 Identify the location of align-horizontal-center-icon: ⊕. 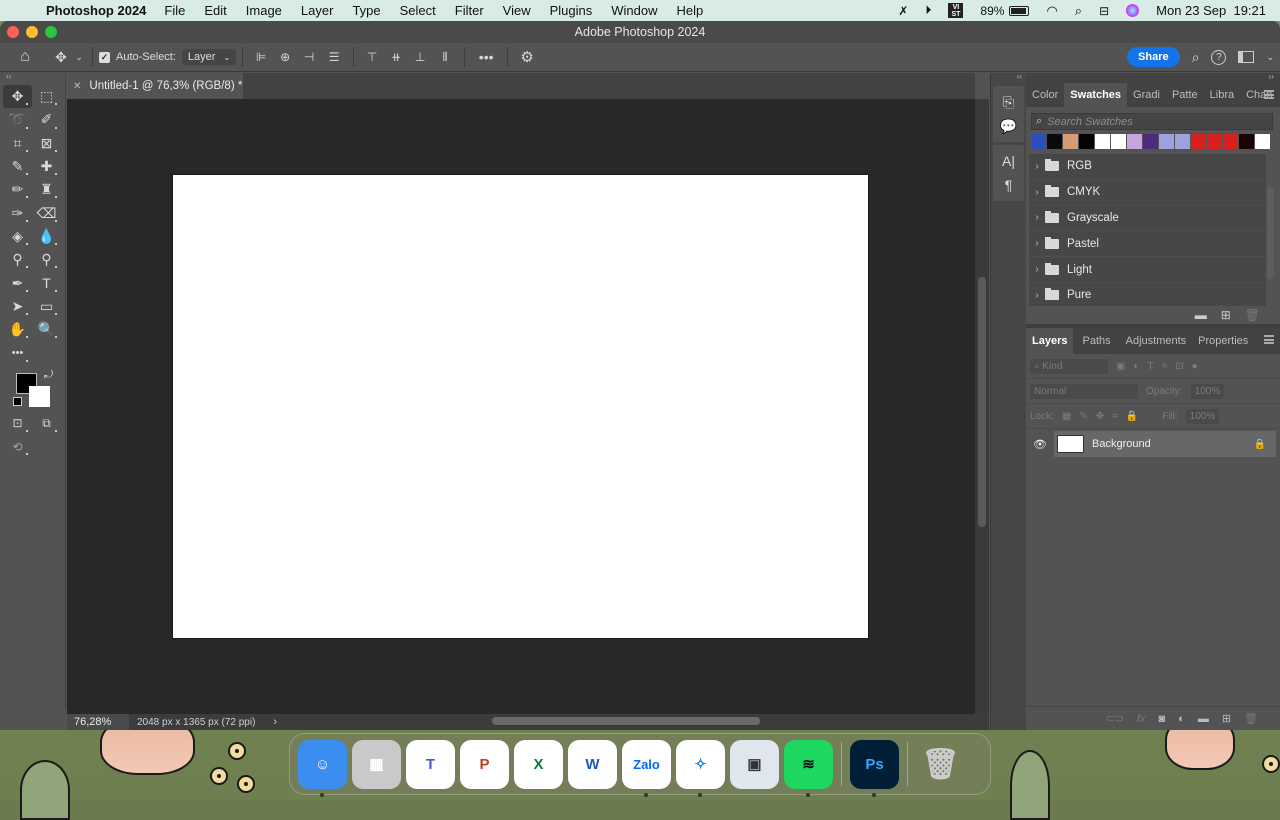
(285, 57).